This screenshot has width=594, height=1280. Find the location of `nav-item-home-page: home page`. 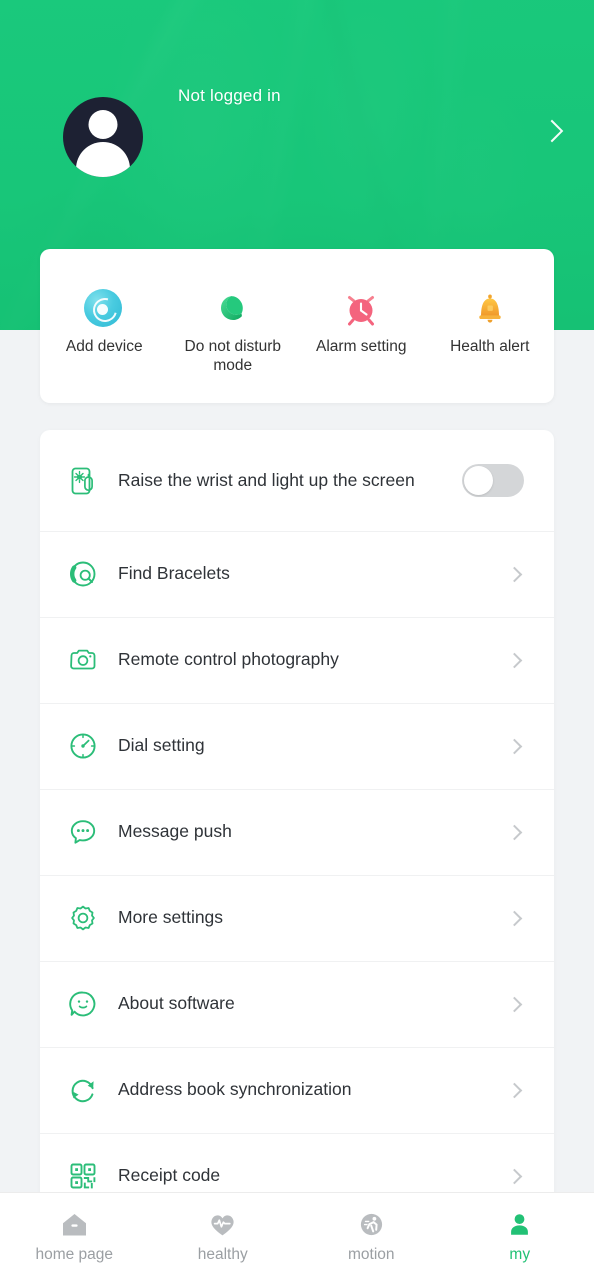

nav-item-home-page: home page is located at coordinates (74, 1236).